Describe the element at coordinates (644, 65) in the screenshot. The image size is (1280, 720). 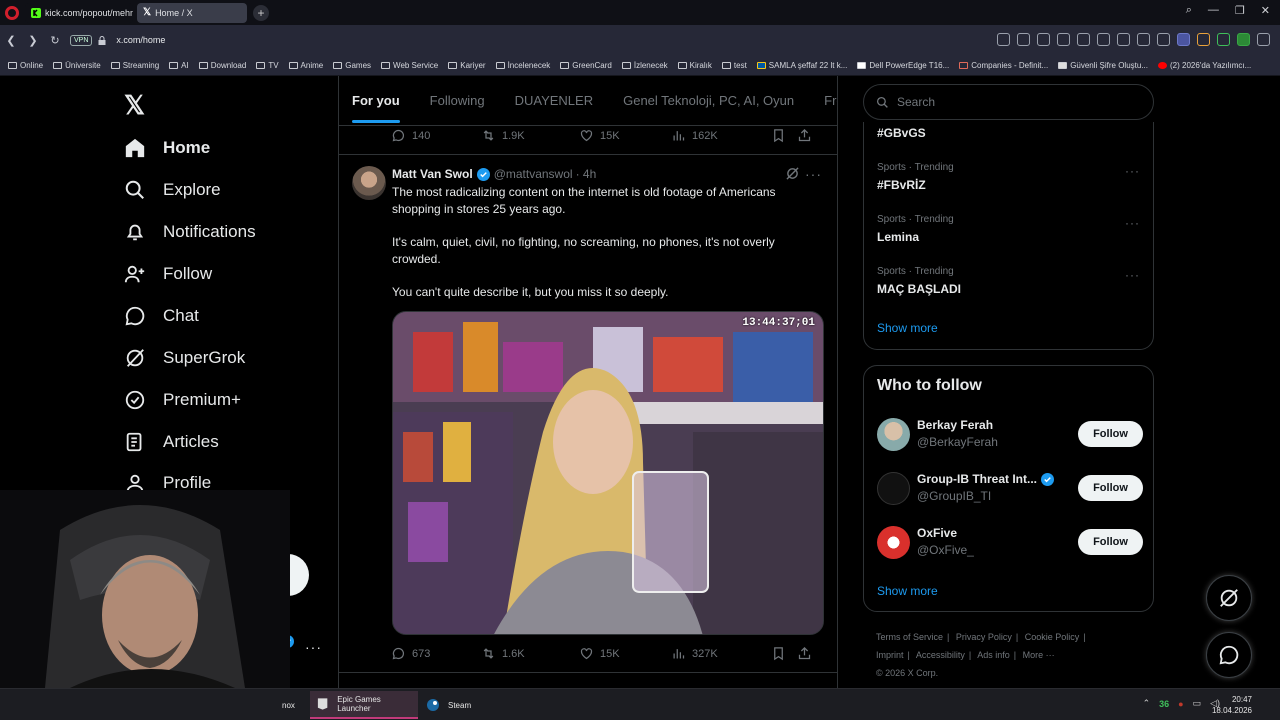
I see `bookmark-folder: İzlenecek` at that location.